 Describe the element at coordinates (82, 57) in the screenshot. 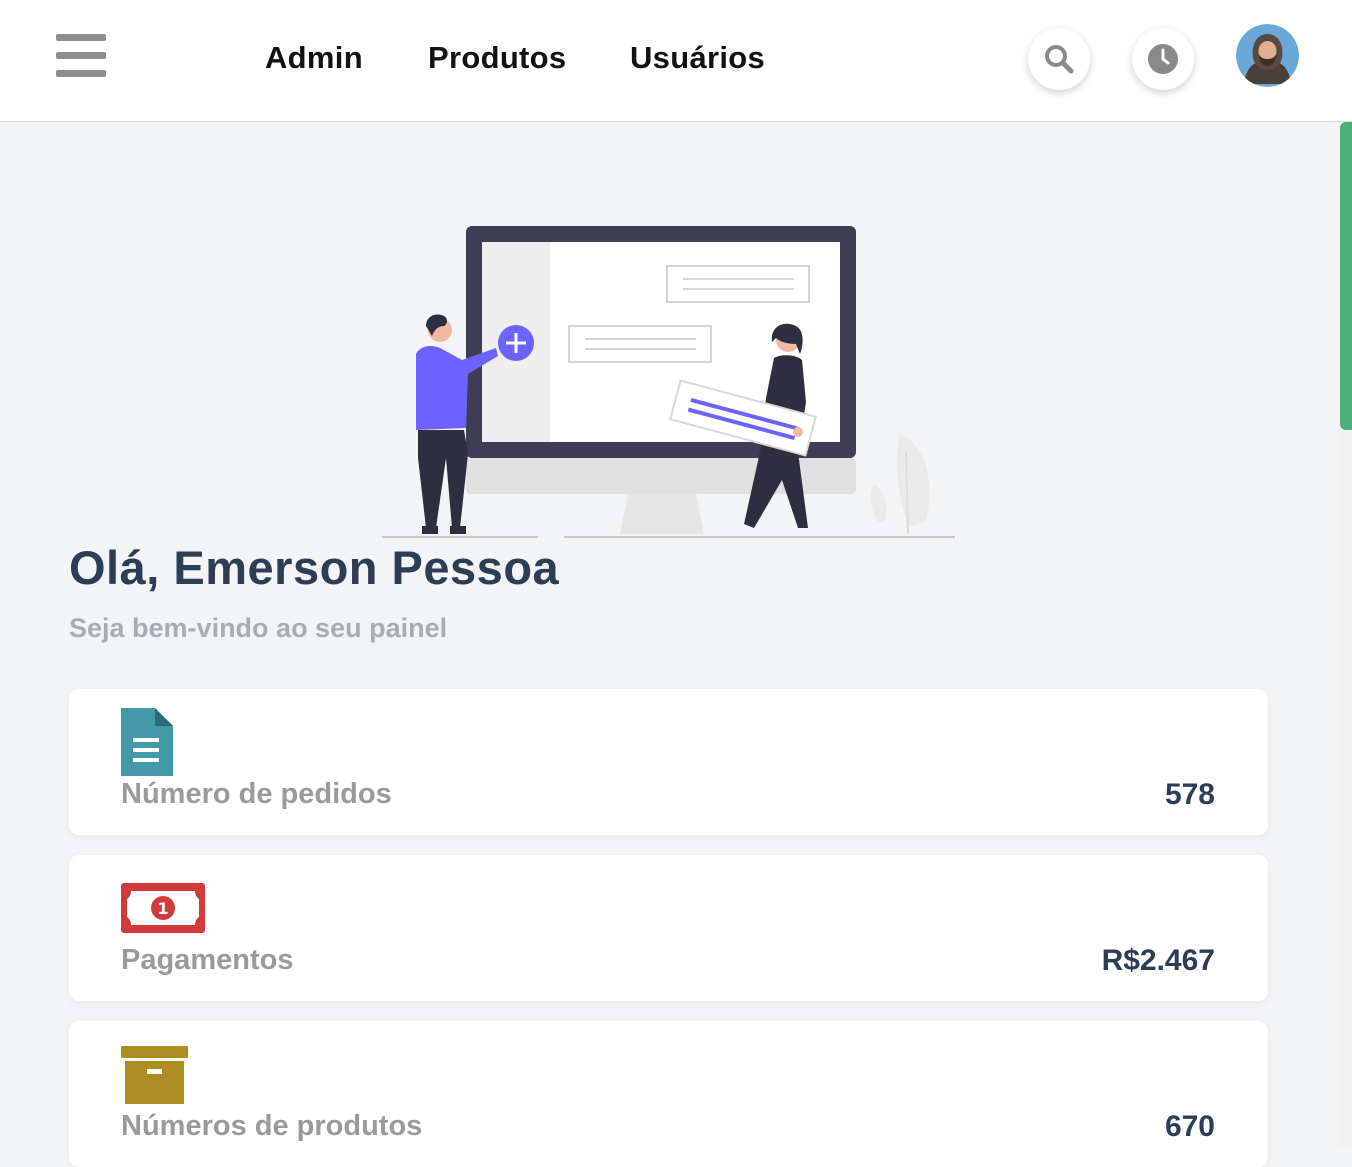

I see `hamburger-menu-icon` at that location.